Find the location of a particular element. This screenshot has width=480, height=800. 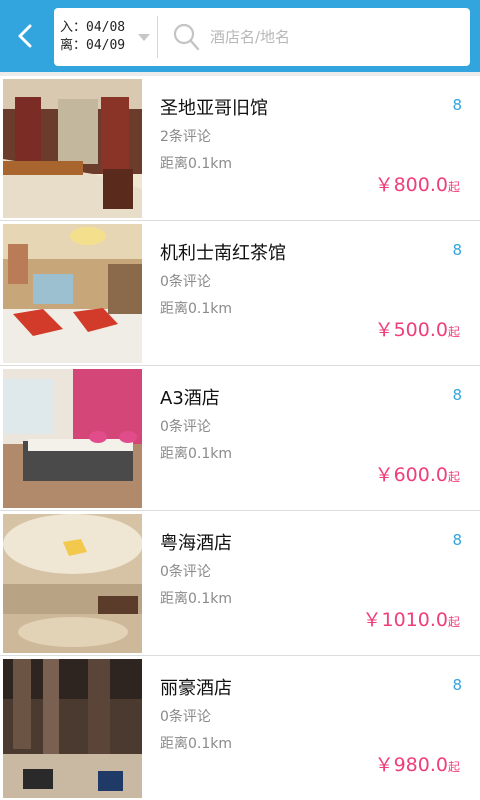

checkout-date: 离：04/09 is located at coordinates (93, 45).